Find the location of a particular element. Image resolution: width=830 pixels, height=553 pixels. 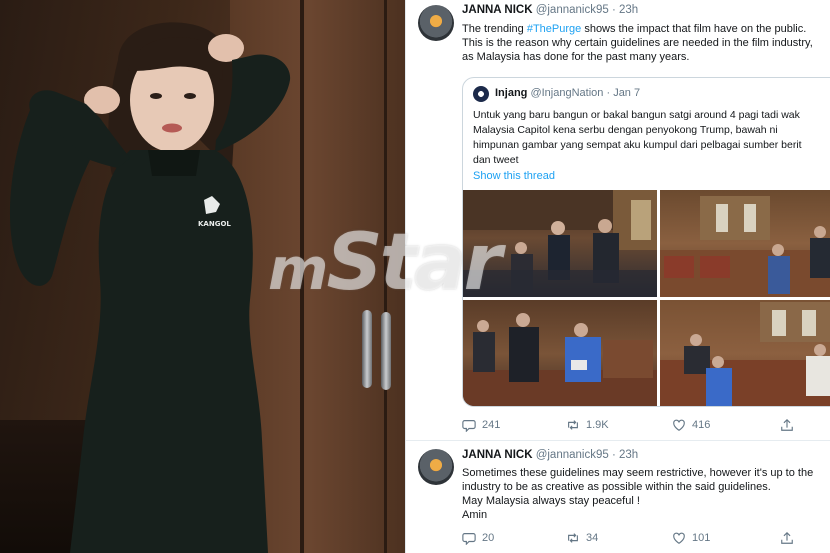

quoted-author-handle: @InjangNation is located at coordinates (566, 93).